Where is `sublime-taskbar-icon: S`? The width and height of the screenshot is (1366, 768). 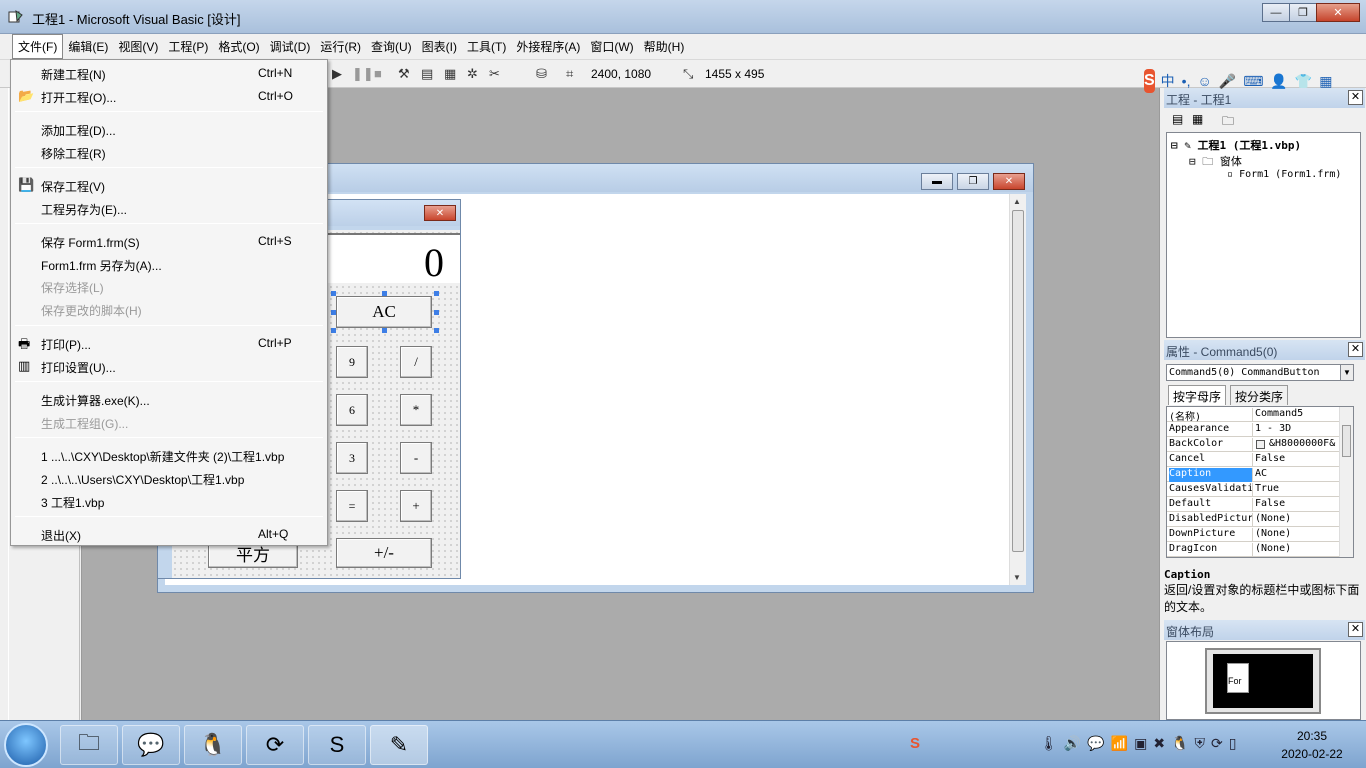
sublime-taskbar-icon: S is located at coordinates (337, 745).